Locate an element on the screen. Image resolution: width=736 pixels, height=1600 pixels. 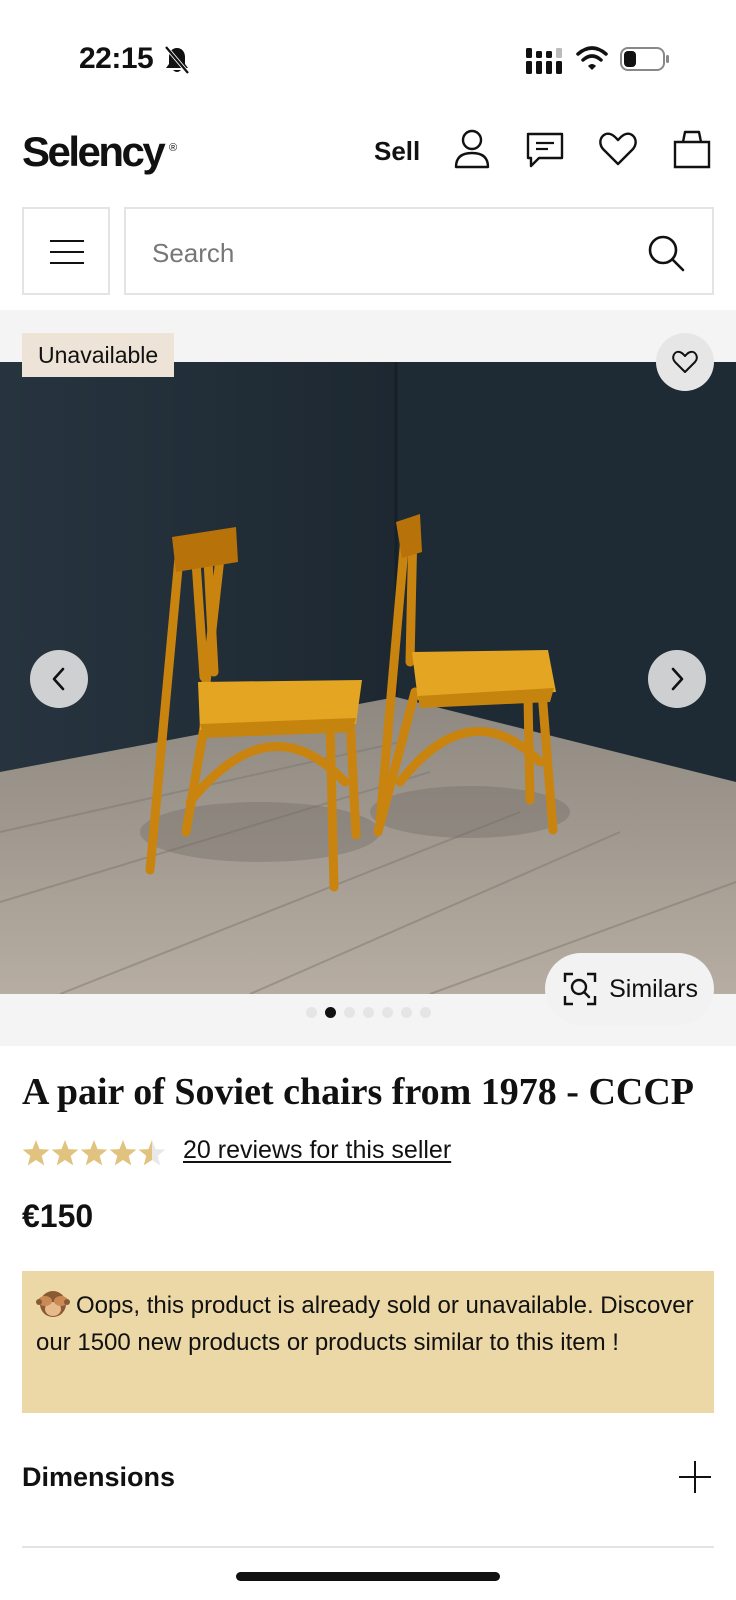
visual-search-icon is located at coordinates (580, 989).